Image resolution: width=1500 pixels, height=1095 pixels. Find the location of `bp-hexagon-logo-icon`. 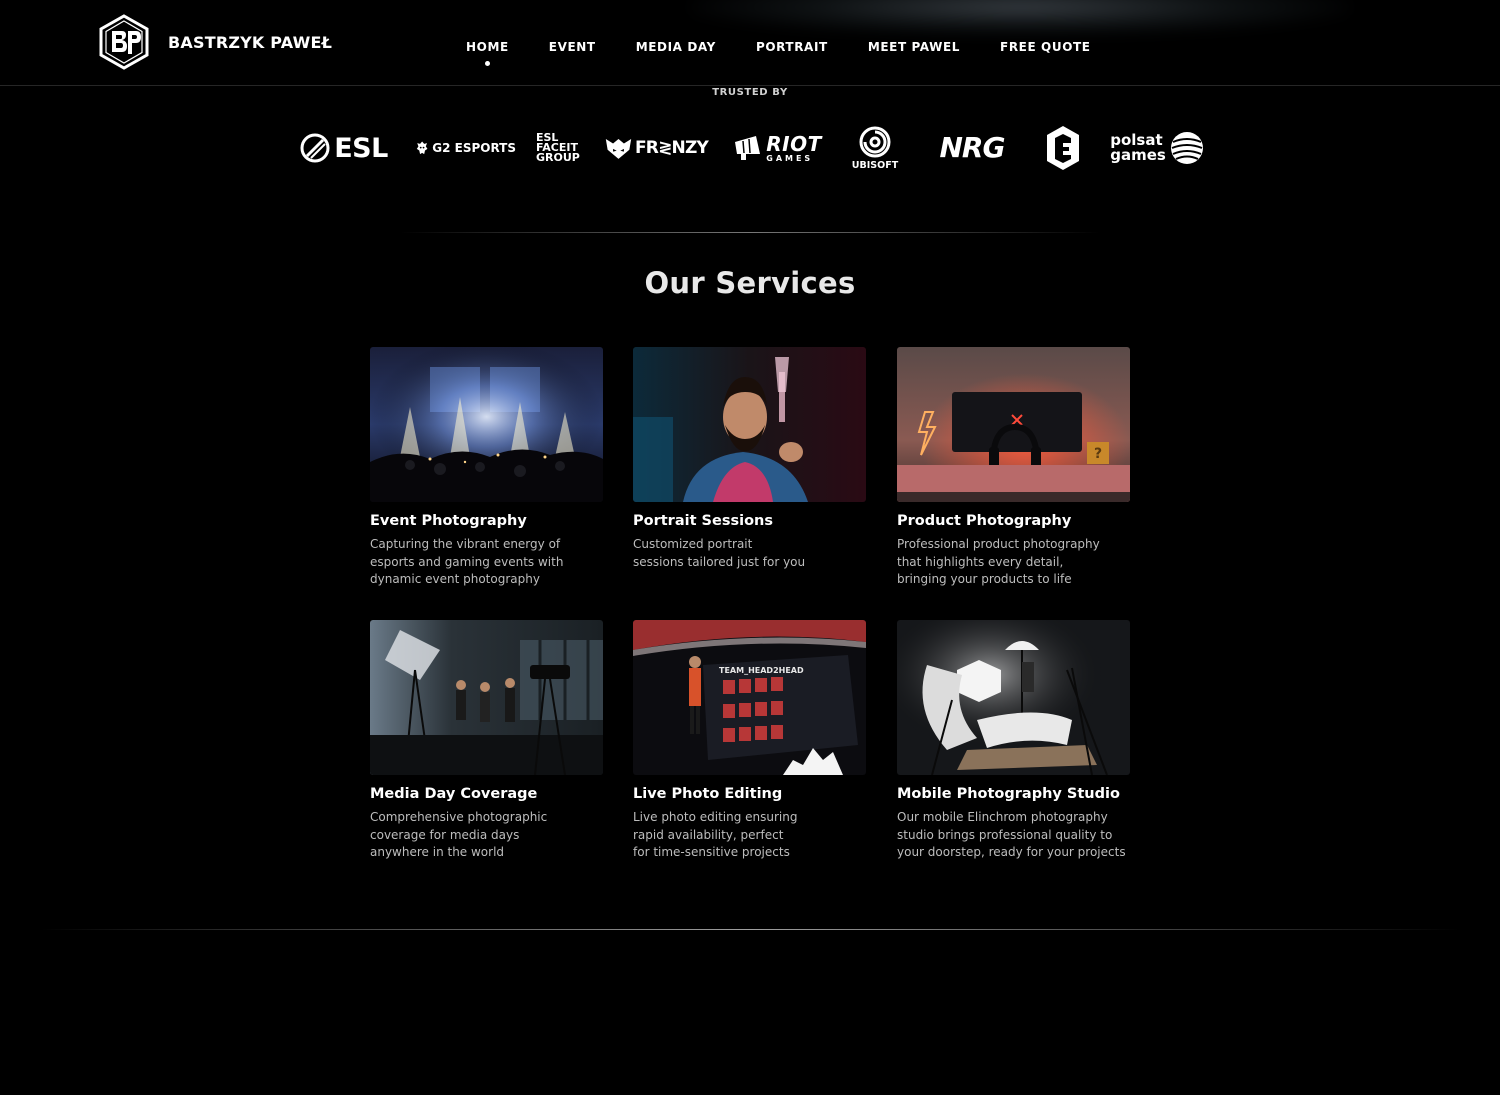

bp-hexagon-logo-icon is located at coordinates (124, 42).